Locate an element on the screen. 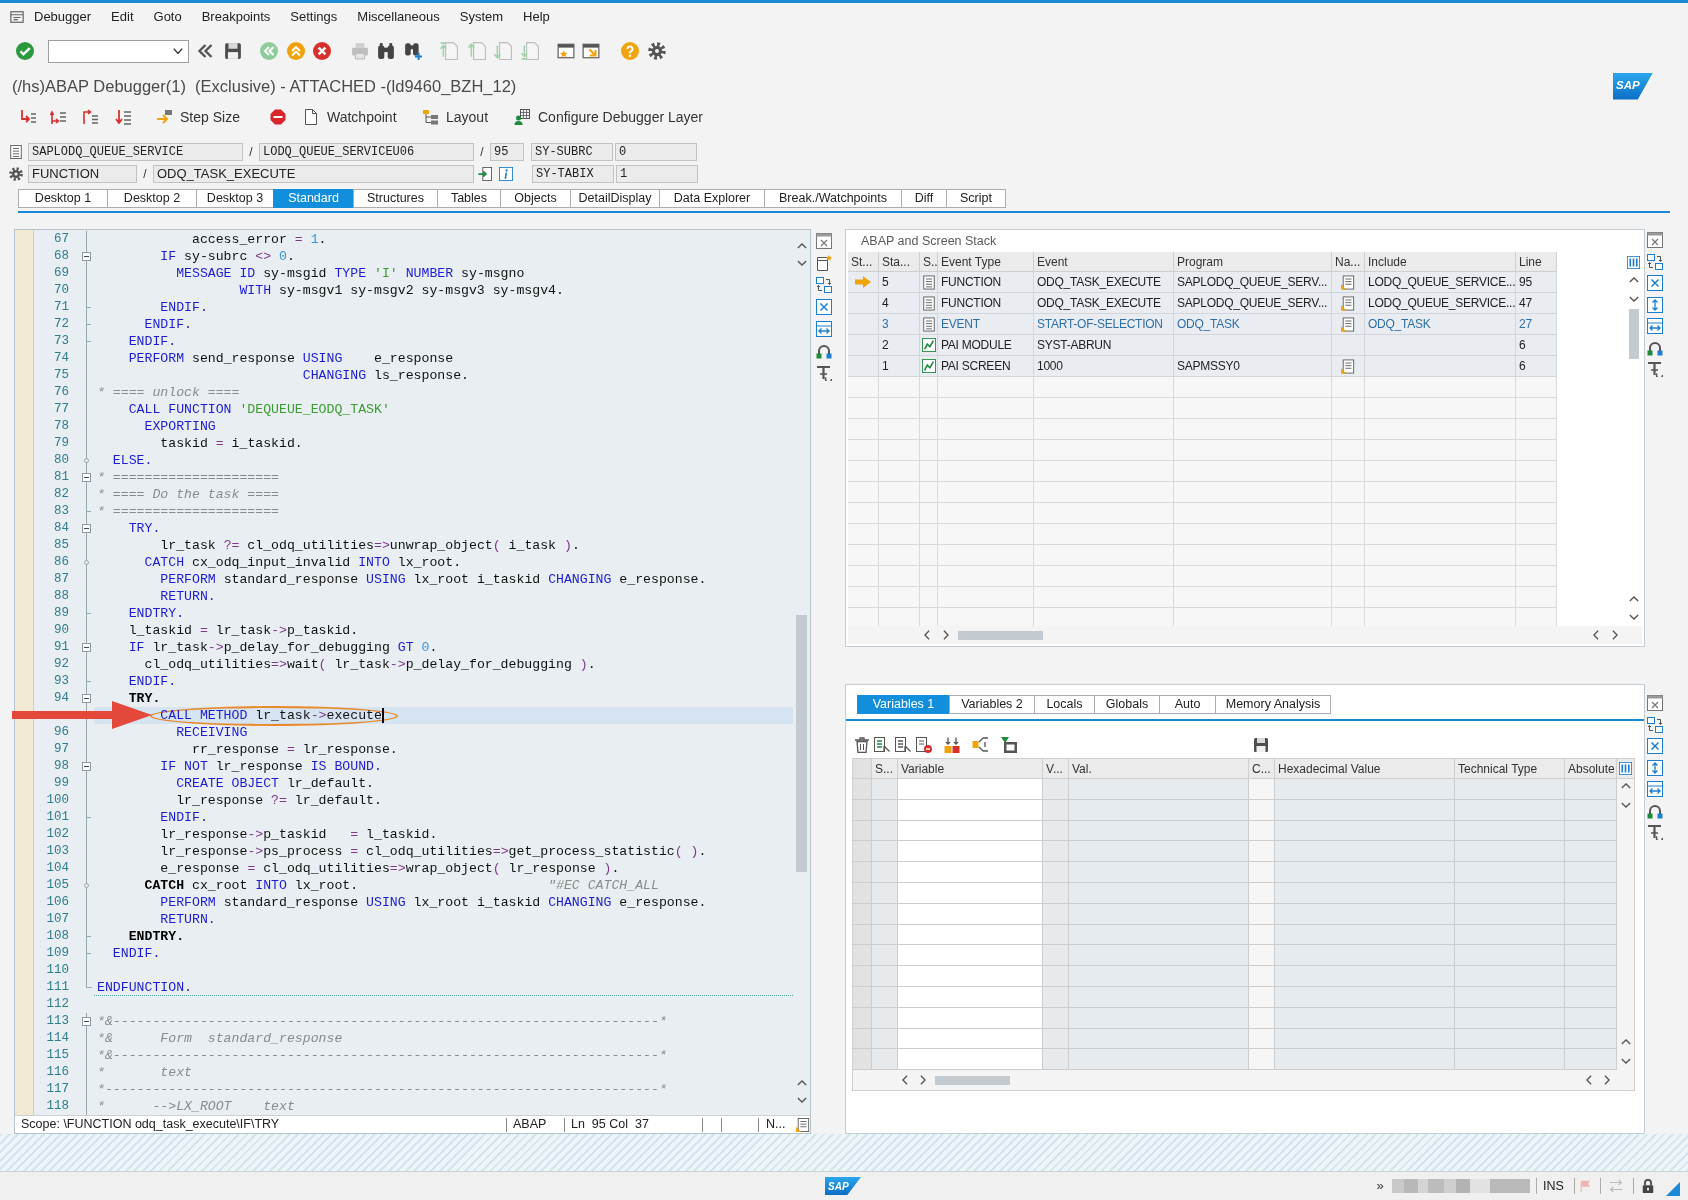 This screenshot has height=1200, width=1688. tab: Variables 1 is located at coordinates (903, 704).